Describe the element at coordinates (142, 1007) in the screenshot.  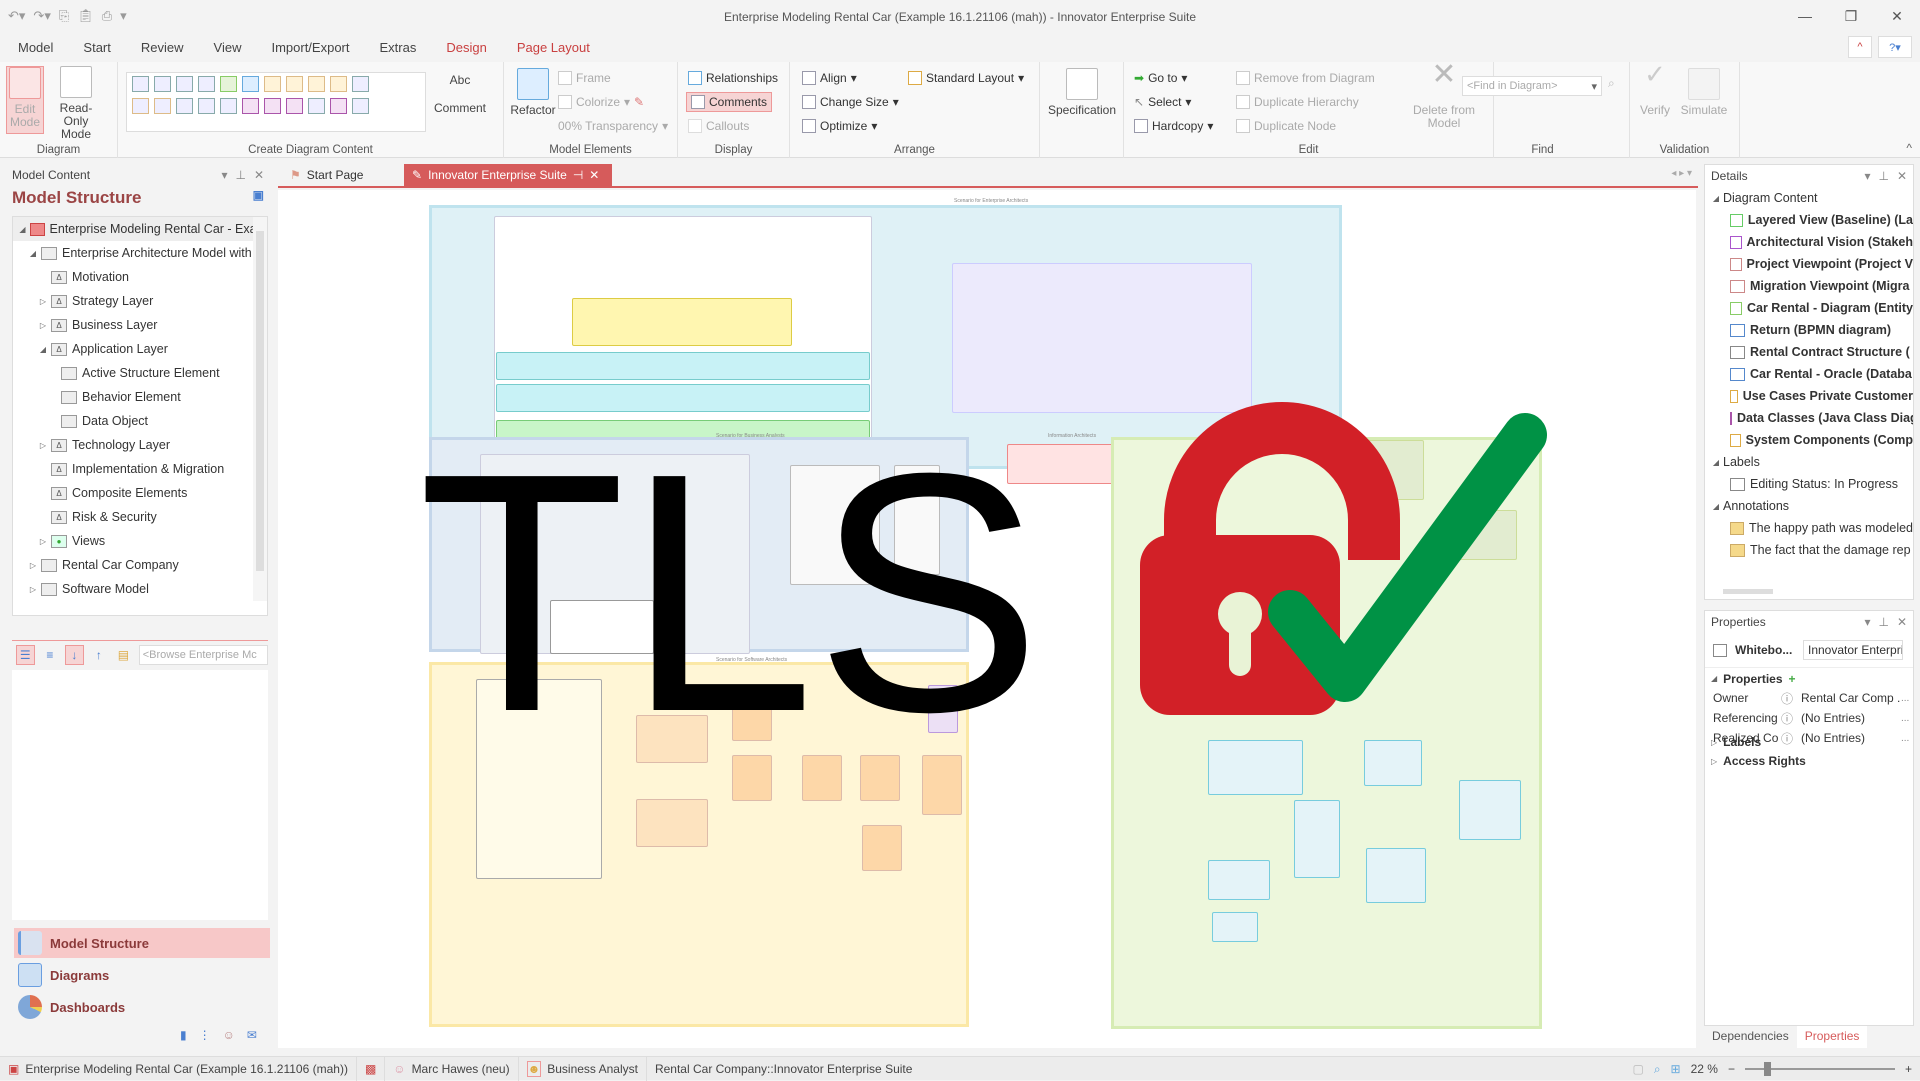
I see `nav-dashboards: Dashboards` at that location.